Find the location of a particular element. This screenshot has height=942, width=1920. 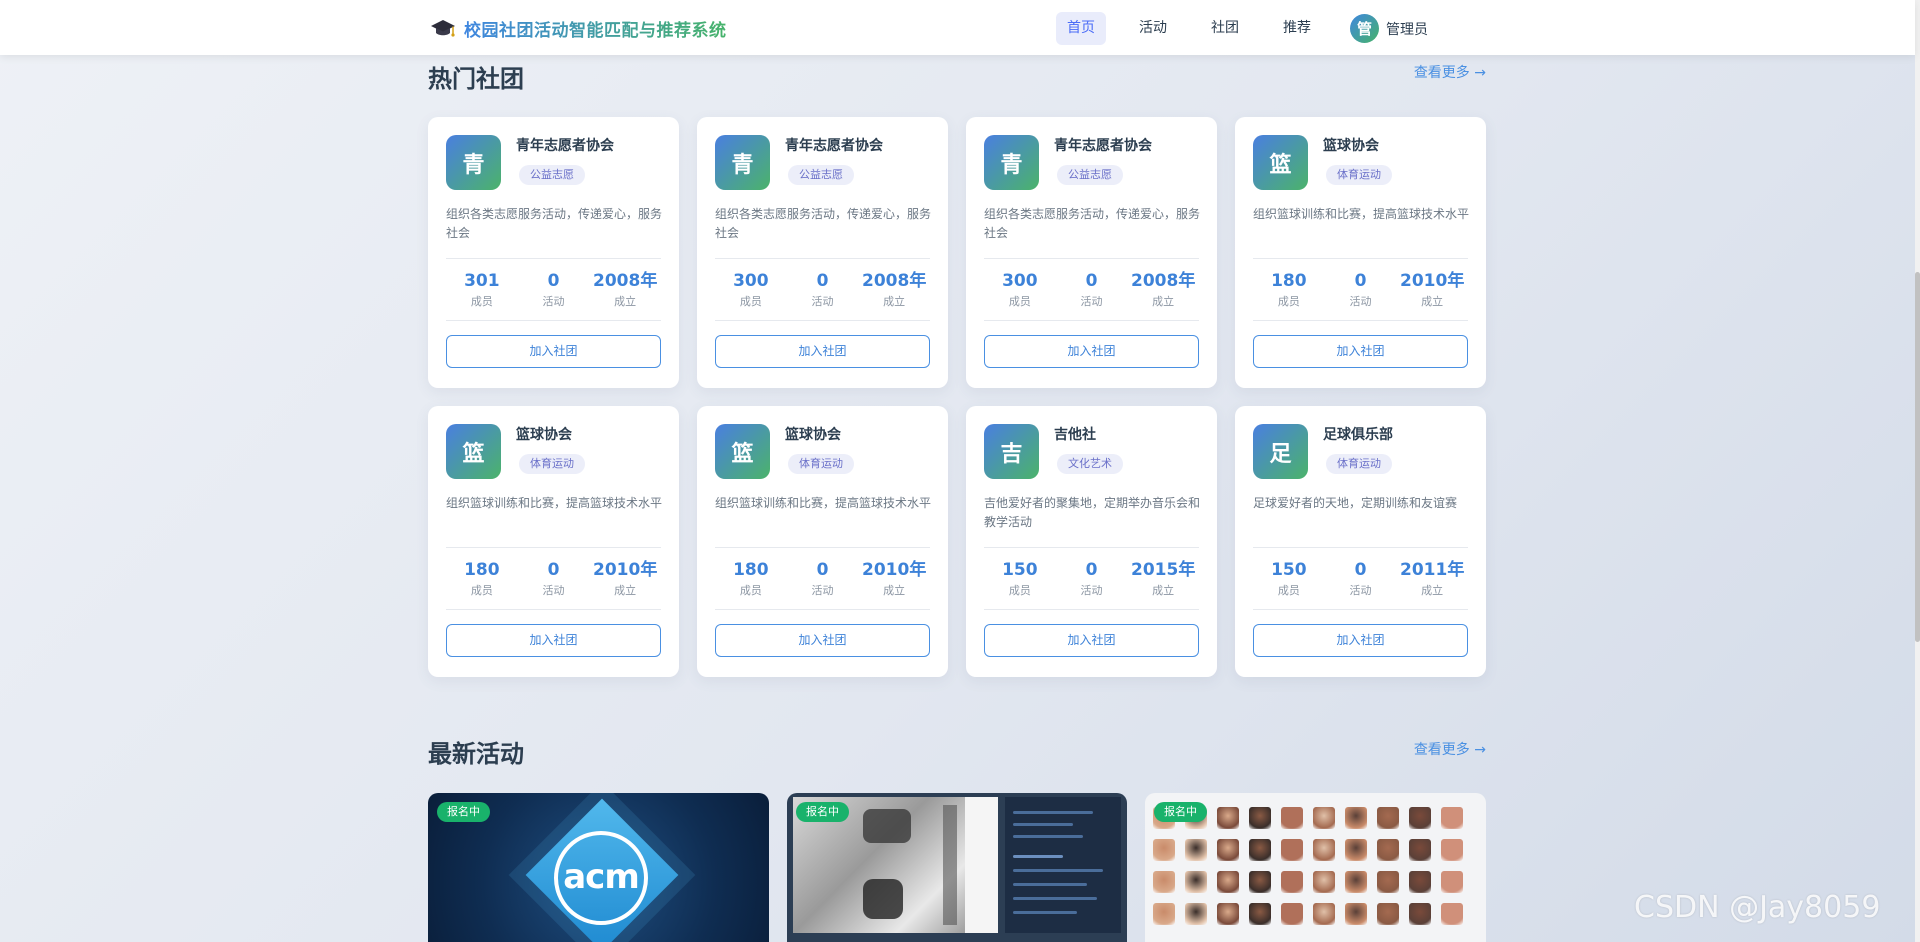

avatar: 管 is located at coordinates (1364, 28).